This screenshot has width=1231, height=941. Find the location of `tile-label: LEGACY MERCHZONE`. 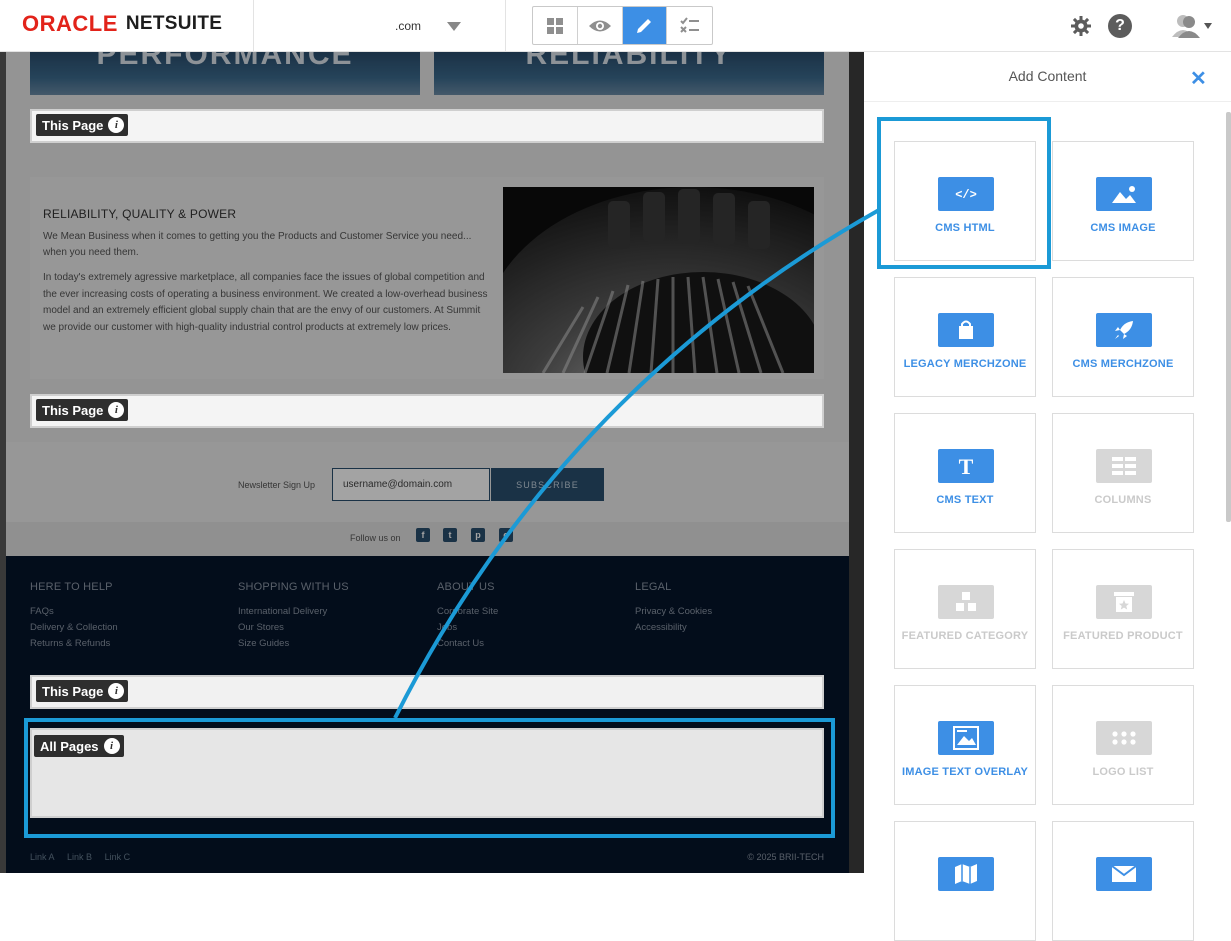

tile-label: LEGACY MERCHZONE is located at coordinates (965, 364).